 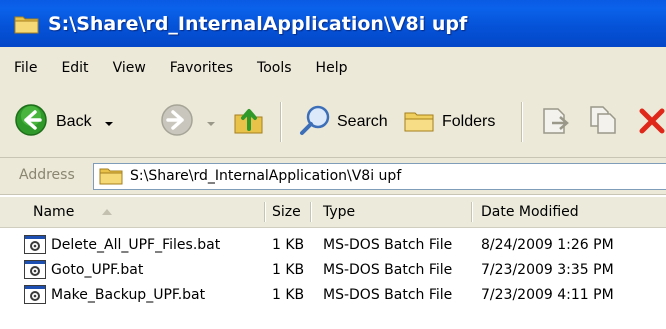 I want to click on file-name: Make_Backup_UPF.bat, so click(x=128, y=295).